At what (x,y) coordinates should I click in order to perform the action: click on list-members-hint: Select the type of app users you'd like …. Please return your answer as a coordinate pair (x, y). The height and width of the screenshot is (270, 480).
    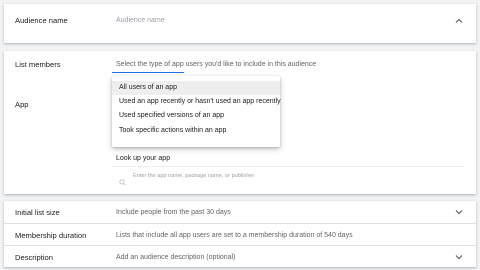
    Looking at the image, I should click on (216, 64).